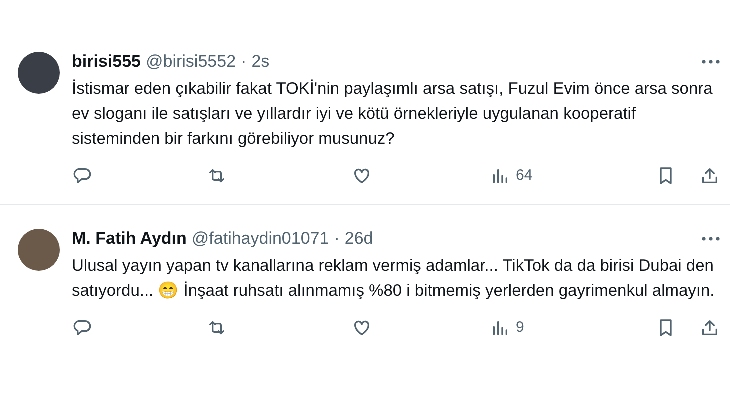 This screenshot has height=420, width=730. I want to click on display-name: M. Fatih Aydın, so click(129, 239).